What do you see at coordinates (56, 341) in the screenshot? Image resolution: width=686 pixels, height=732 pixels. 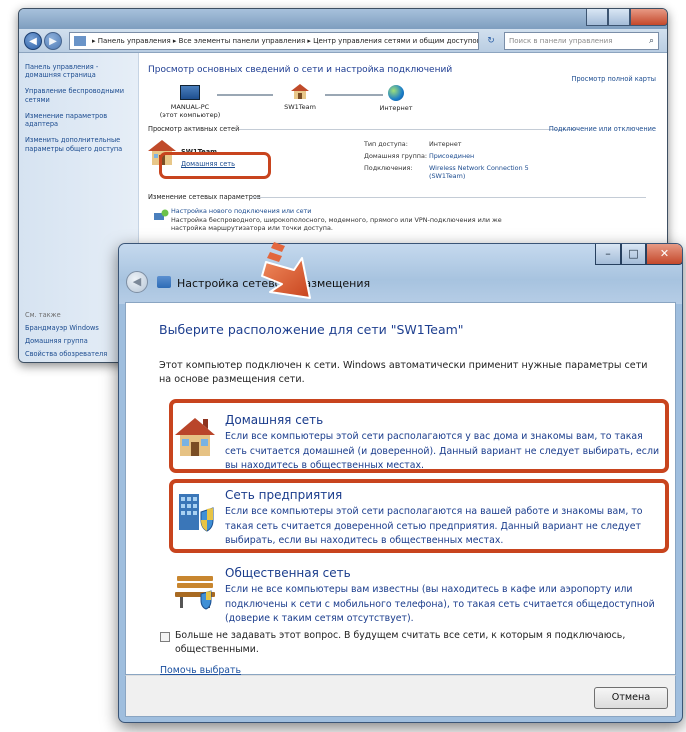 I see `see-also-homegroup: Домашняя группа` at bounding box center [56, 341].